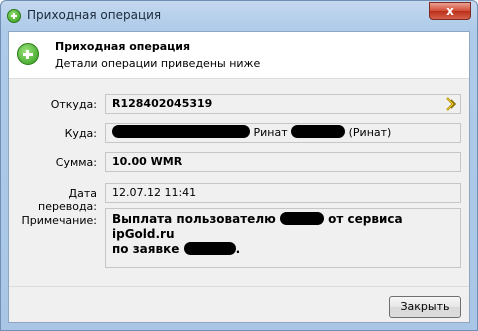  Describe the element at coordinates (450, 11) in the screenshot. I see `window-close-button: x` at that location.